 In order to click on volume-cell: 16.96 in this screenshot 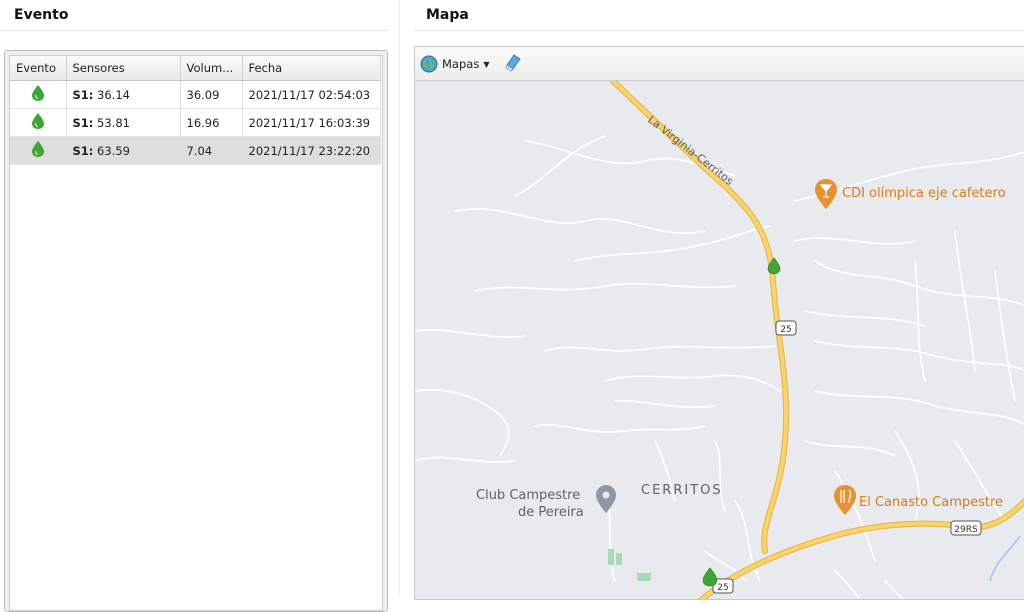, I will do `click(211, 122)`.